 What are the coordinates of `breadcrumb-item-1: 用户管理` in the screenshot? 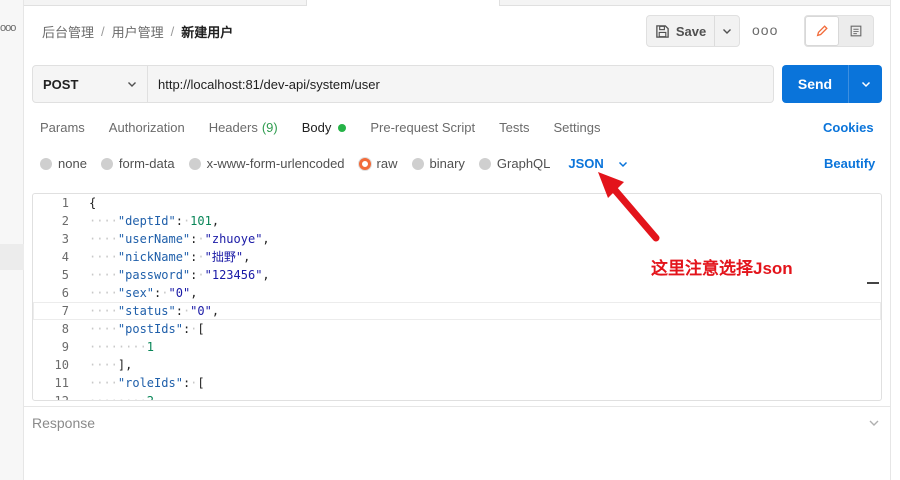 It's located at (138, 31).